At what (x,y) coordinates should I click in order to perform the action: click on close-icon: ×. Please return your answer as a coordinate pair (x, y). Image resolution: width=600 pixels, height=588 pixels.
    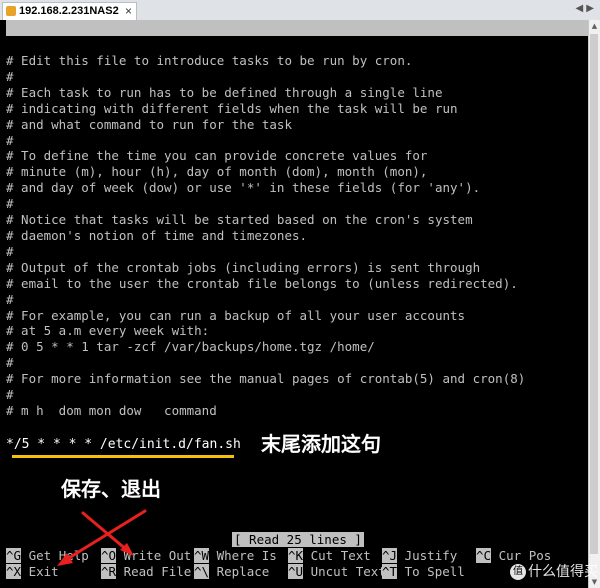
    Looking at the image, I should click on (128, 11).